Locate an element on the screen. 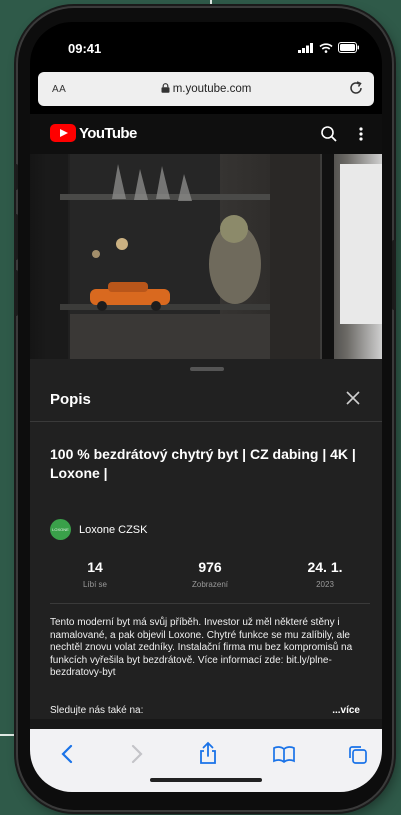  channel-name: Loxone CZSK is located at coordinates (113, 530).